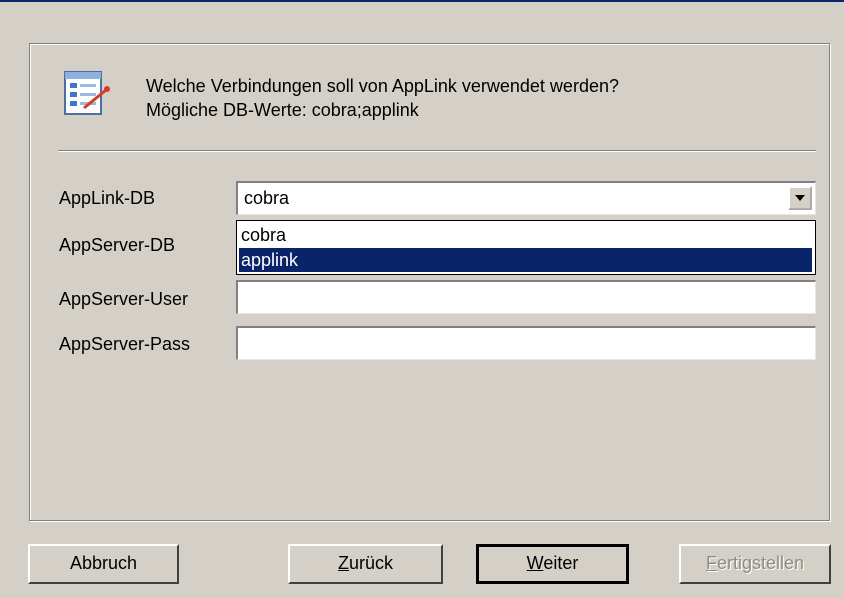 The height and width of the screenshot is (598, 844). What do you see at coordinates (117, 245) in the screenshot?
I see `appserver-db-label: AppServer-DB` at bounding box center [117, 245].